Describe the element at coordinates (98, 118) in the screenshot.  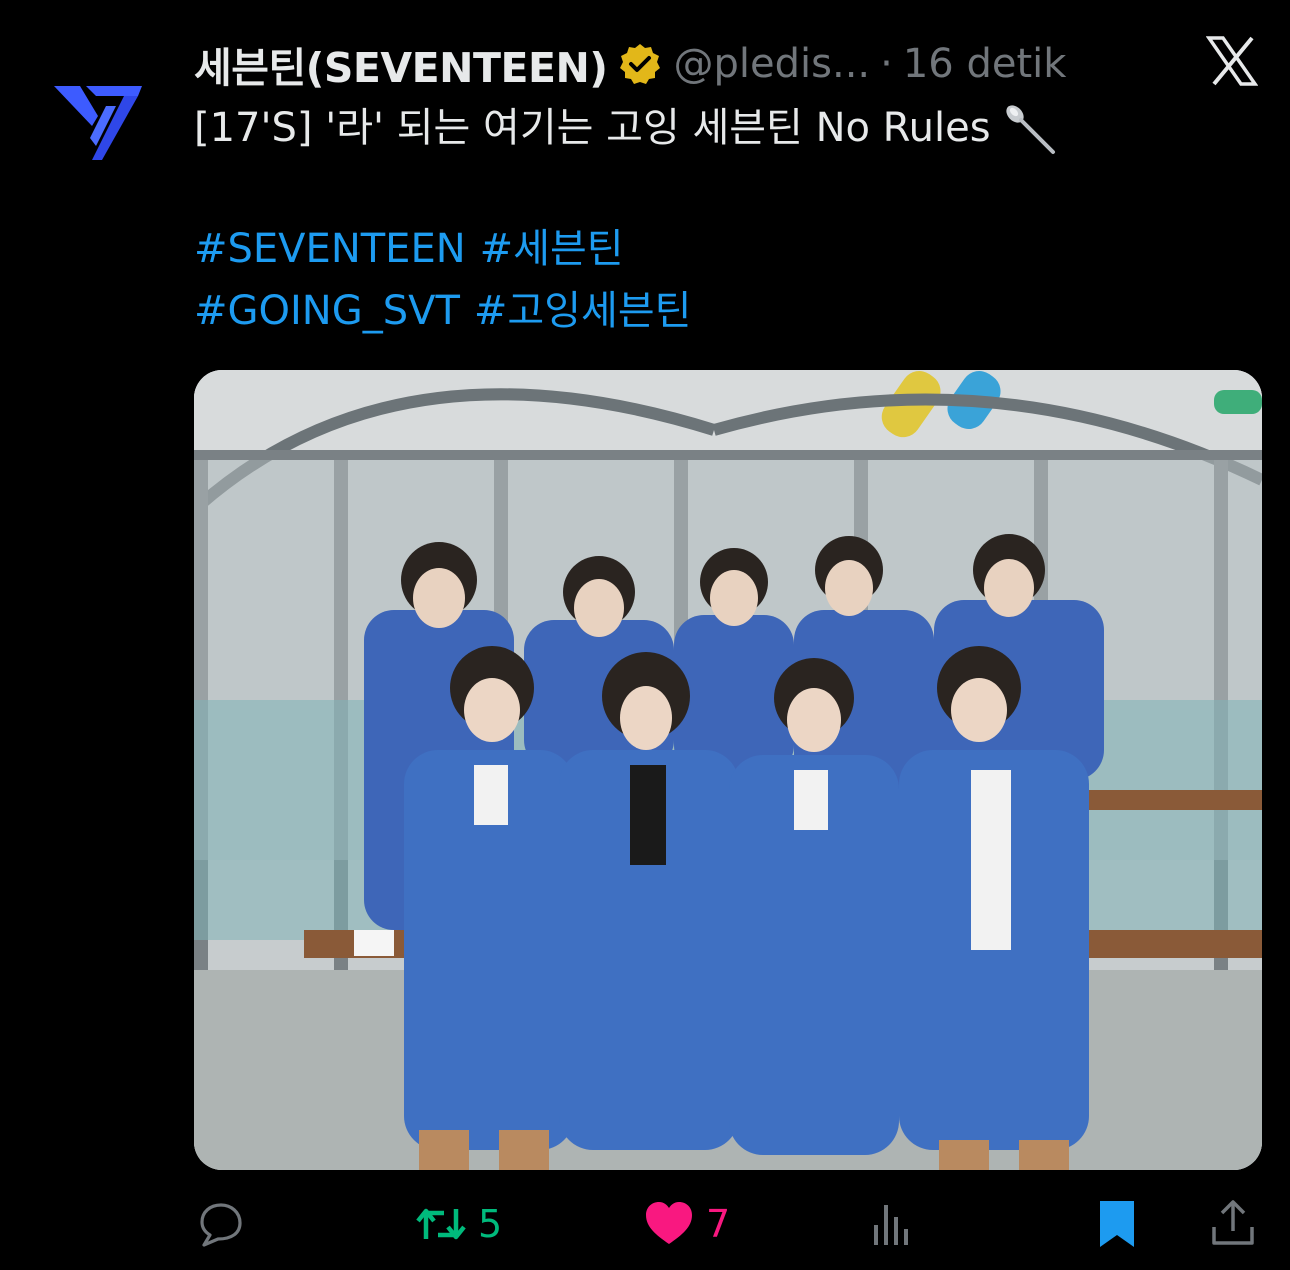
I see `avatar` at that location.